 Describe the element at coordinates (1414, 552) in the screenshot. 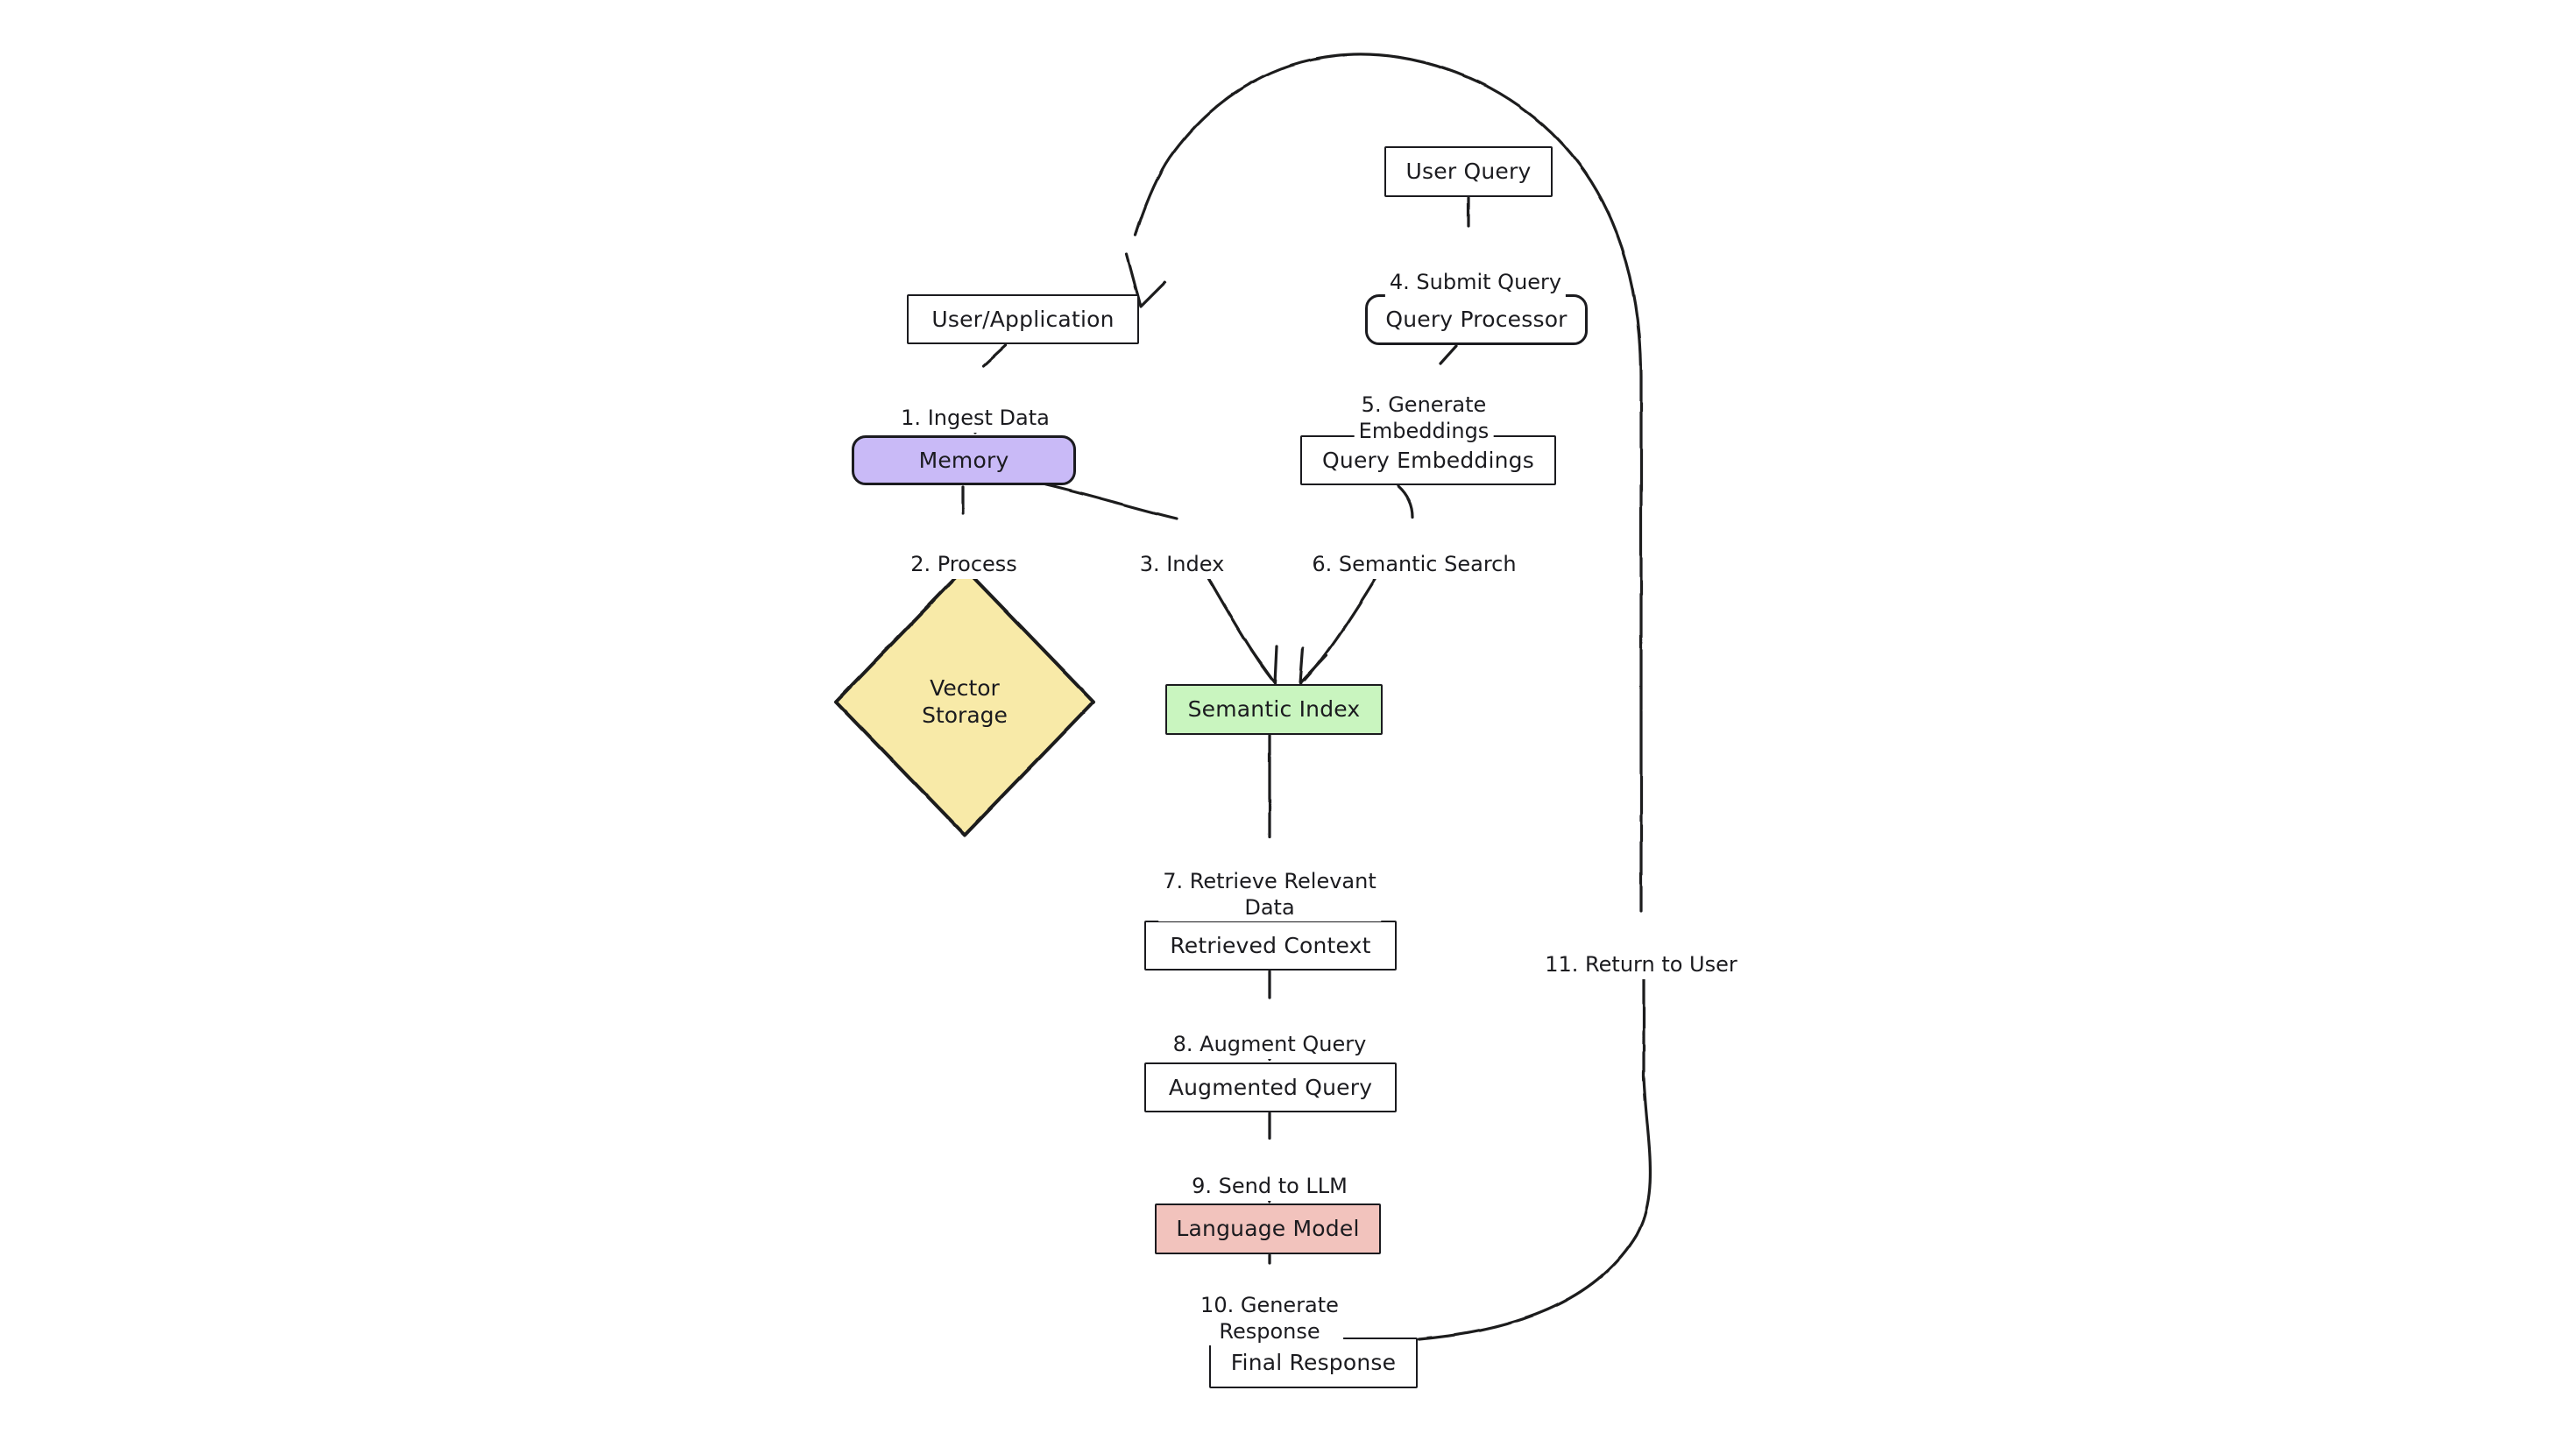

I see `edge-label-semantic-search: 6. Semantic Search` at that location.